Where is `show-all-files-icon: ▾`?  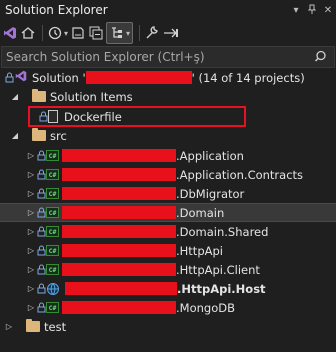 show-all-files-icon: ▾ is located at coordinates (120, 33).